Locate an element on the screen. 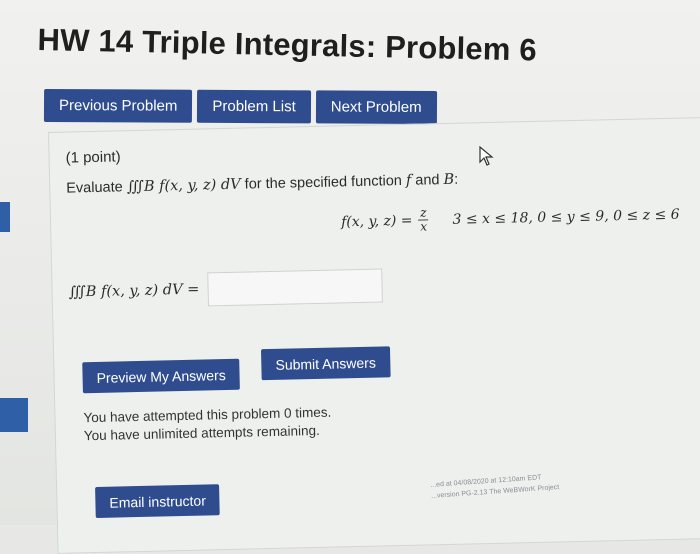 The height and width of the screenshot is (554, 700). integral-expression: ∭B f(x, y, z) dV is located at coordinates (183, 186).